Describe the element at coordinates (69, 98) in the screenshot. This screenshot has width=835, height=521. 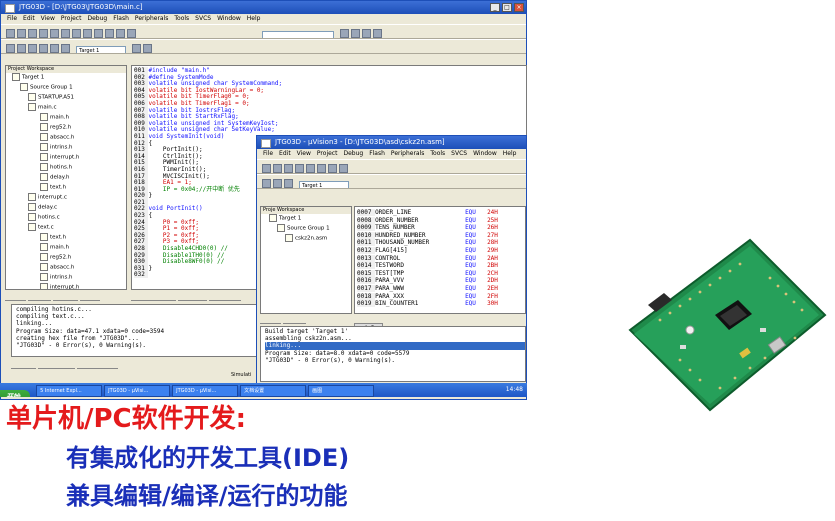
I see `tree-item: STARTUP.A51` at that location.